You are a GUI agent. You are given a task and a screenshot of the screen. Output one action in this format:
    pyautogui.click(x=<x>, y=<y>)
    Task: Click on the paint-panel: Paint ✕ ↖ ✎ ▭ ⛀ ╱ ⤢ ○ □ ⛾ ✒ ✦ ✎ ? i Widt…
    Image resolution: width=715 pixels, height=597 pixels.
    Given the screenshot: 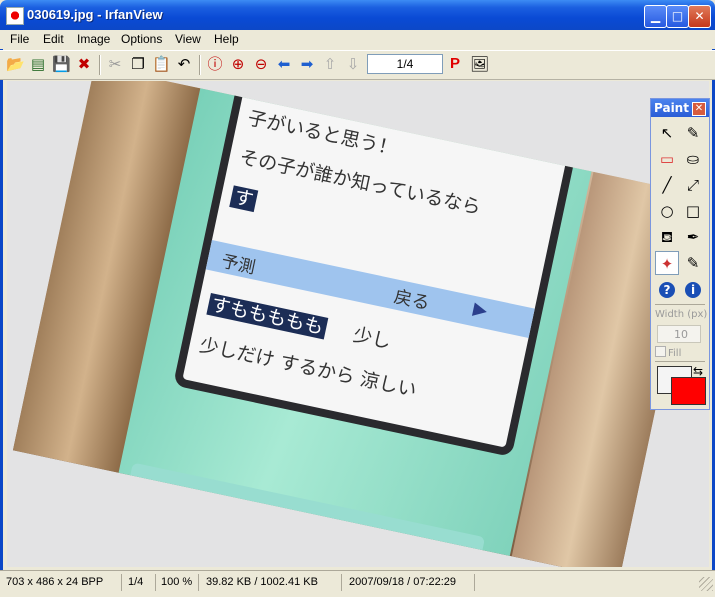 What is the action you would take?
    pyautogui.click(x=680, y=254)
    